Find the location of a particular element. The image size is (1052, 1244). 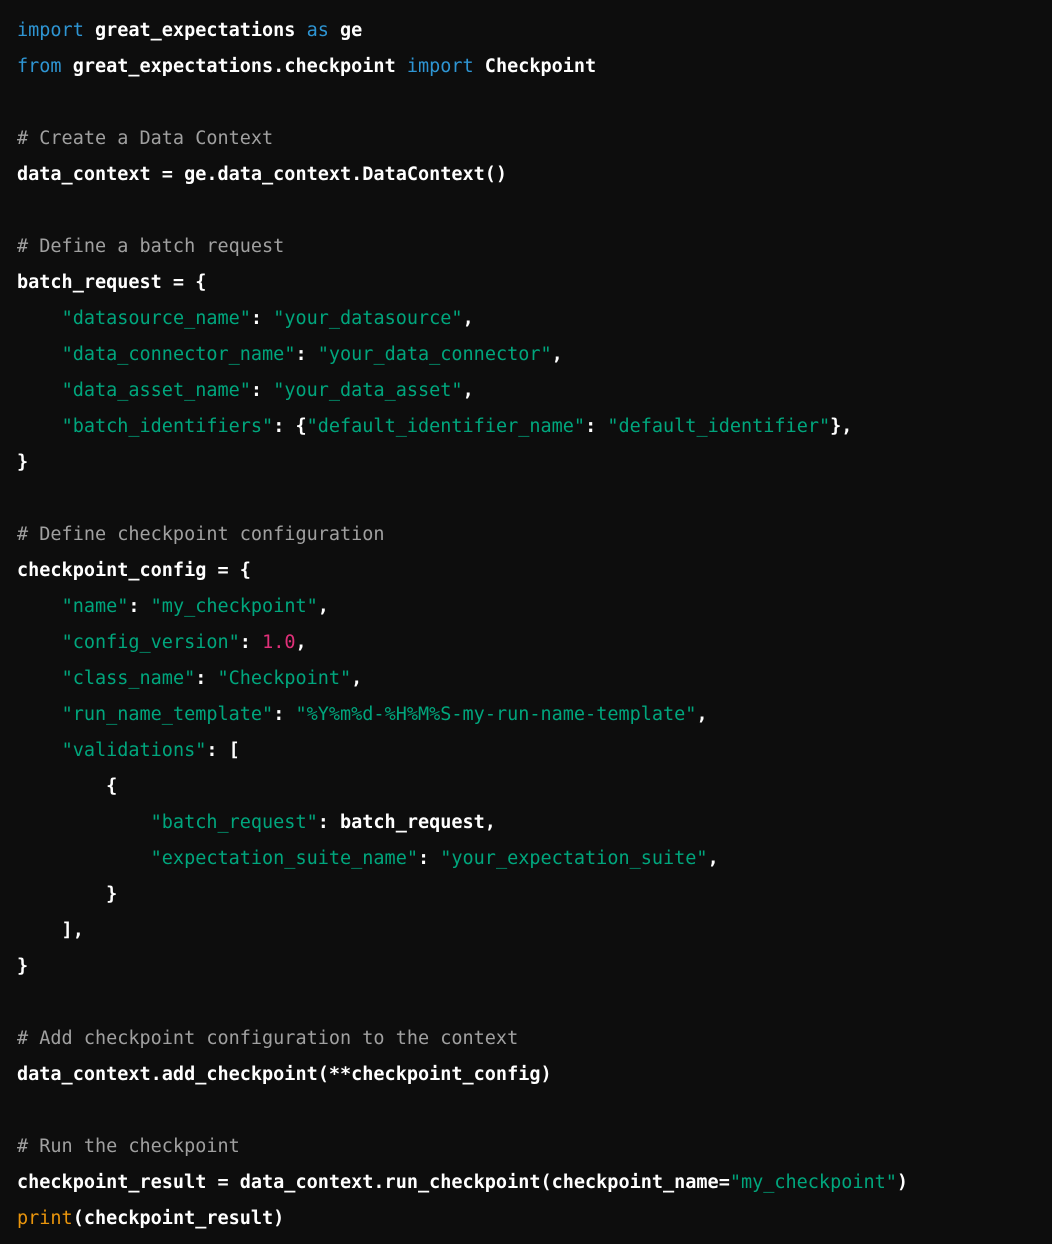

string-token: "data_asset_name" is located at coordinates (156, 390).